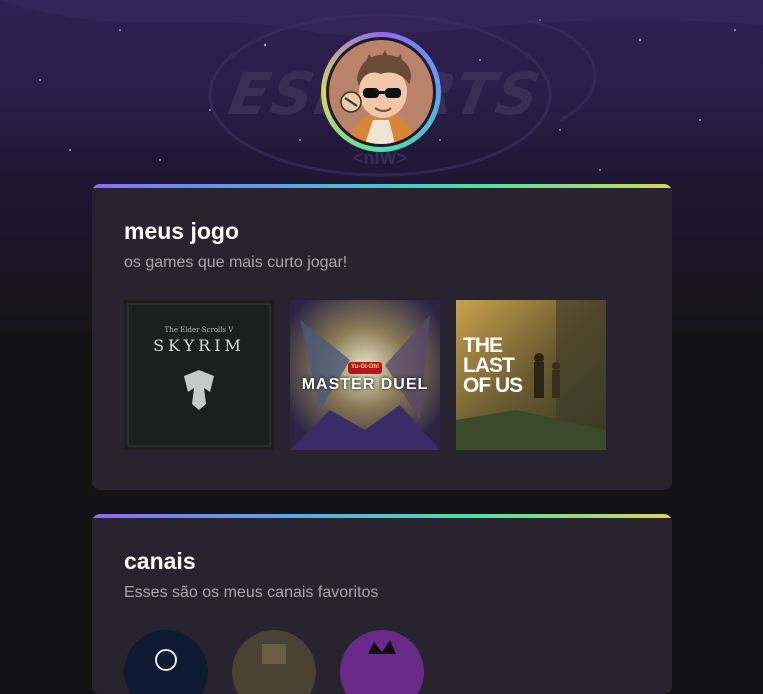 The image size is (763, 694). What do you see at coordinates (251, 592) in the screenshot?
I see `channels-subtitle: Esses são os meus canais favoritos` at bounding box center [251, 592].